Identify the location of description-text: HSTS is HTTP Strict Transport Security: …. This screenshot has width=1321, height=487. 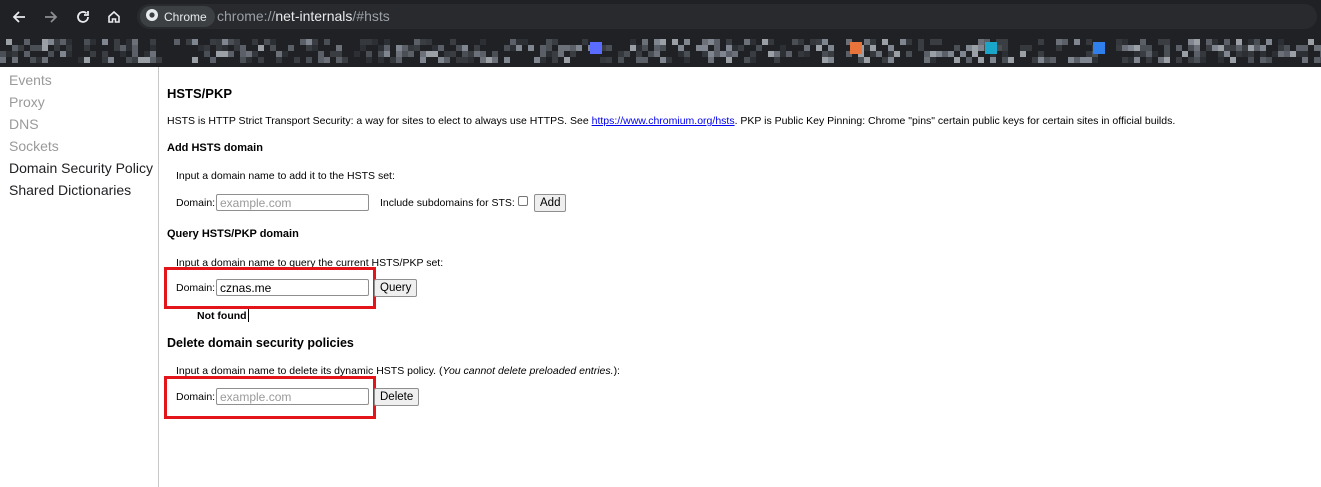
(379, 121).